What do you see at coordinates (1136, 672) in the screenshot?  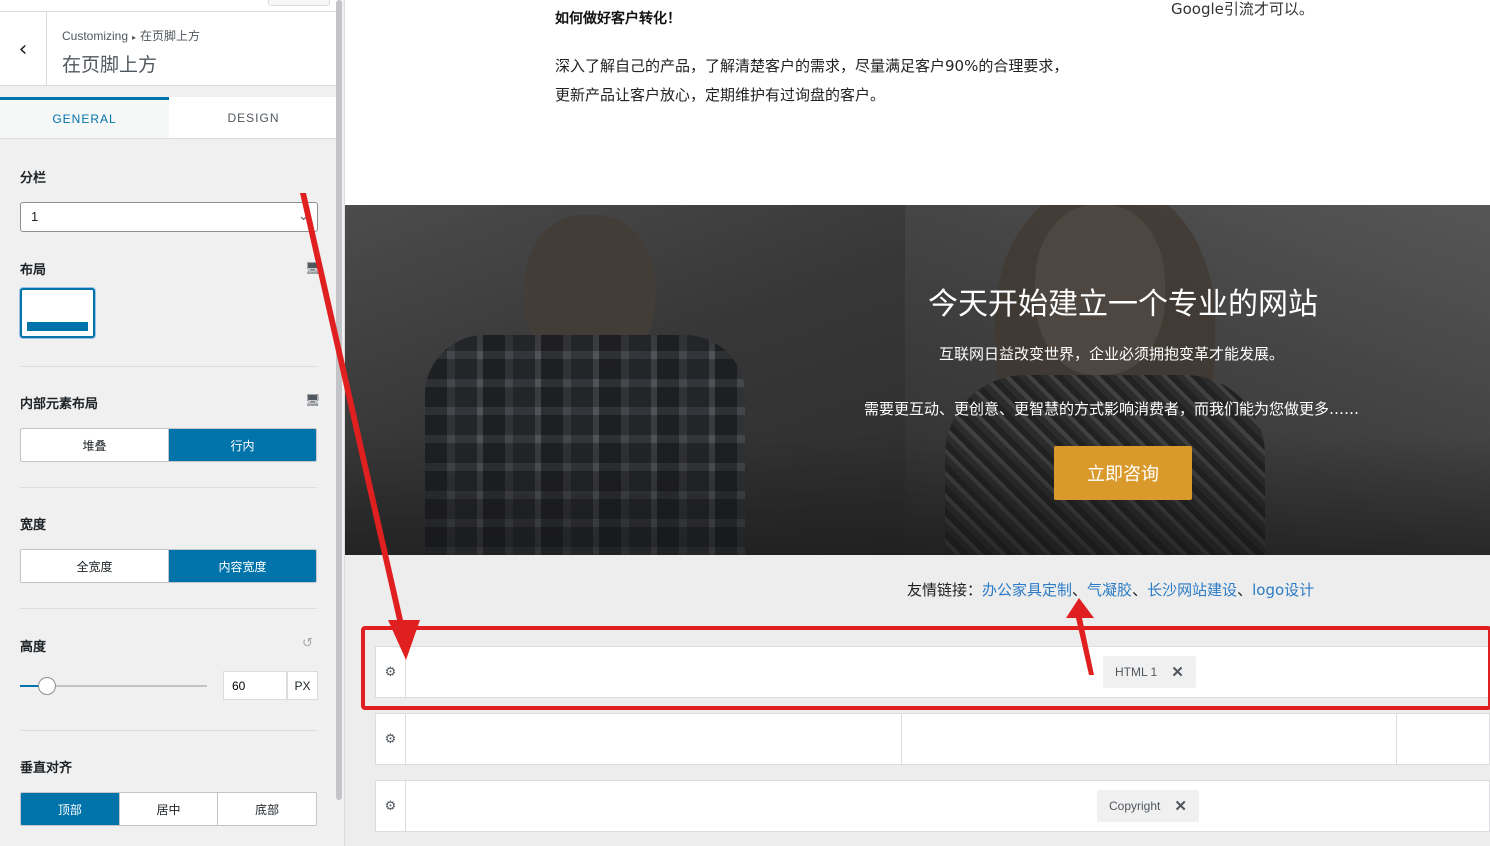 I see `chip-label: HTML 1` at bounding box center [1136, 672].